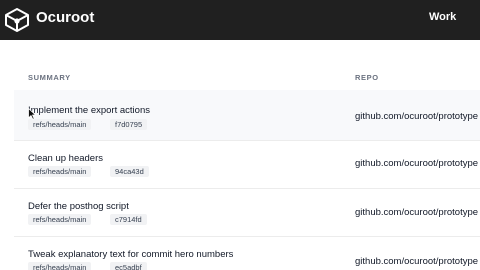 Image resolution: width=480 pixels, height=270 pixels. I want to click on top-navigation-bar: Ocuroot Work, so click(240, 20).